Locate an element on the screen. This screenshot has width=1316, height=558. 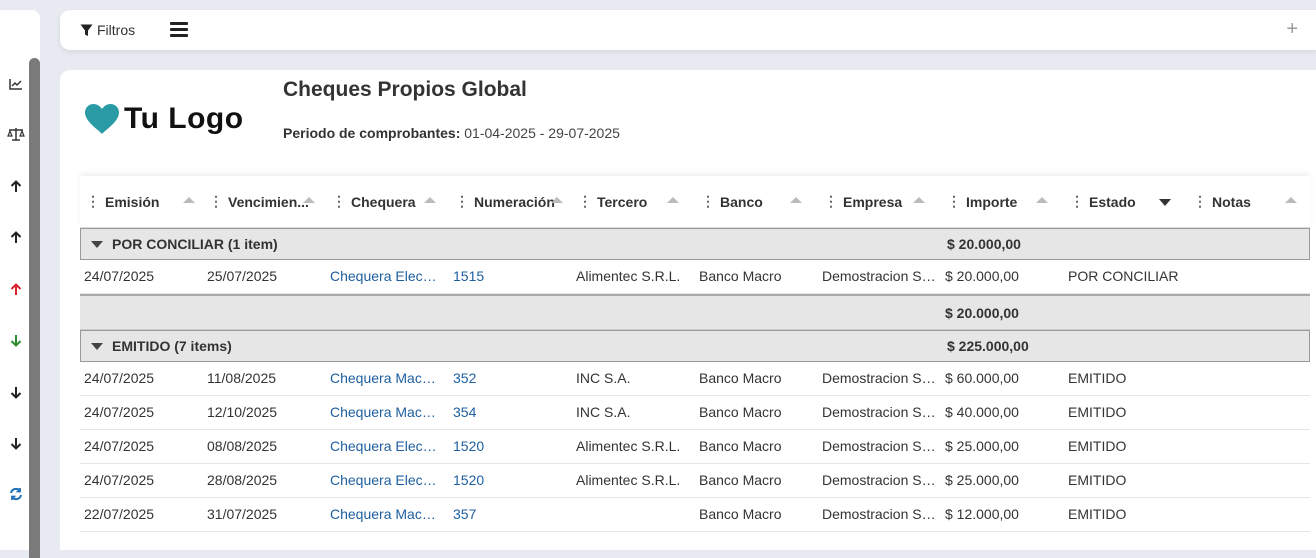
arrow-down-green-icon is located at coordinates (16, 340).